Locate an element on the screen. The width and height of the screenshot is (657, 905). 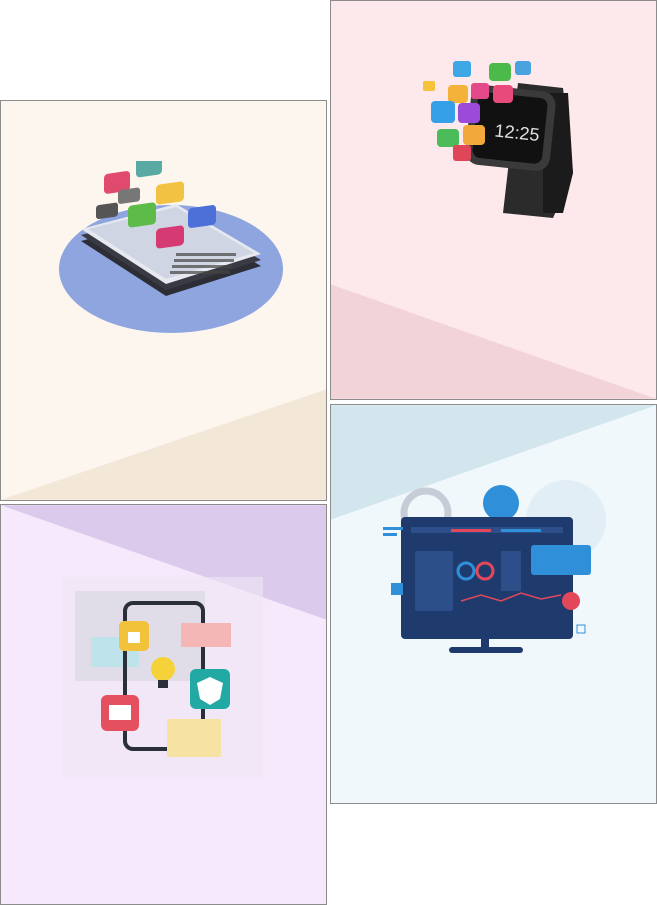
smartphone-lightbulb-icon is located at coordinates (163, 677).